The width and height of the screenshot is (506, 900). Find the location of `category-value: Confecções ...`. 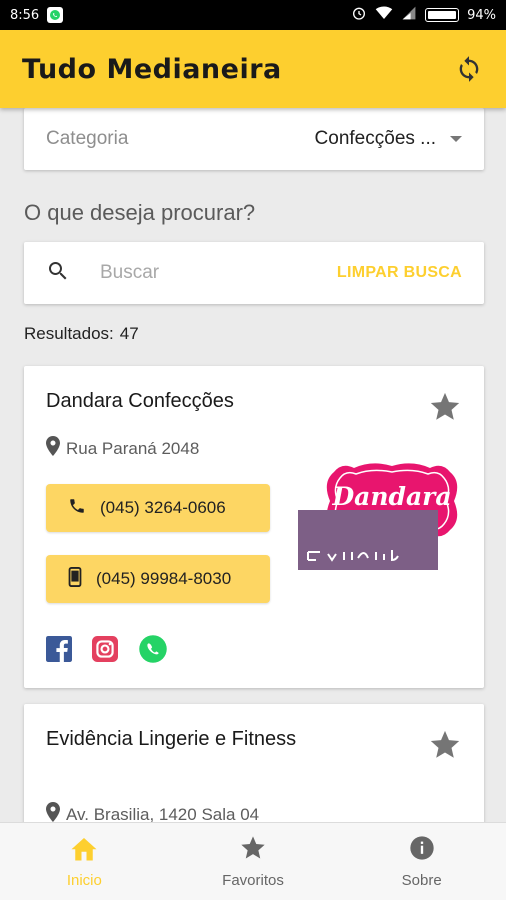

category-value: Confecções ... is located at coordinates (375, 138).